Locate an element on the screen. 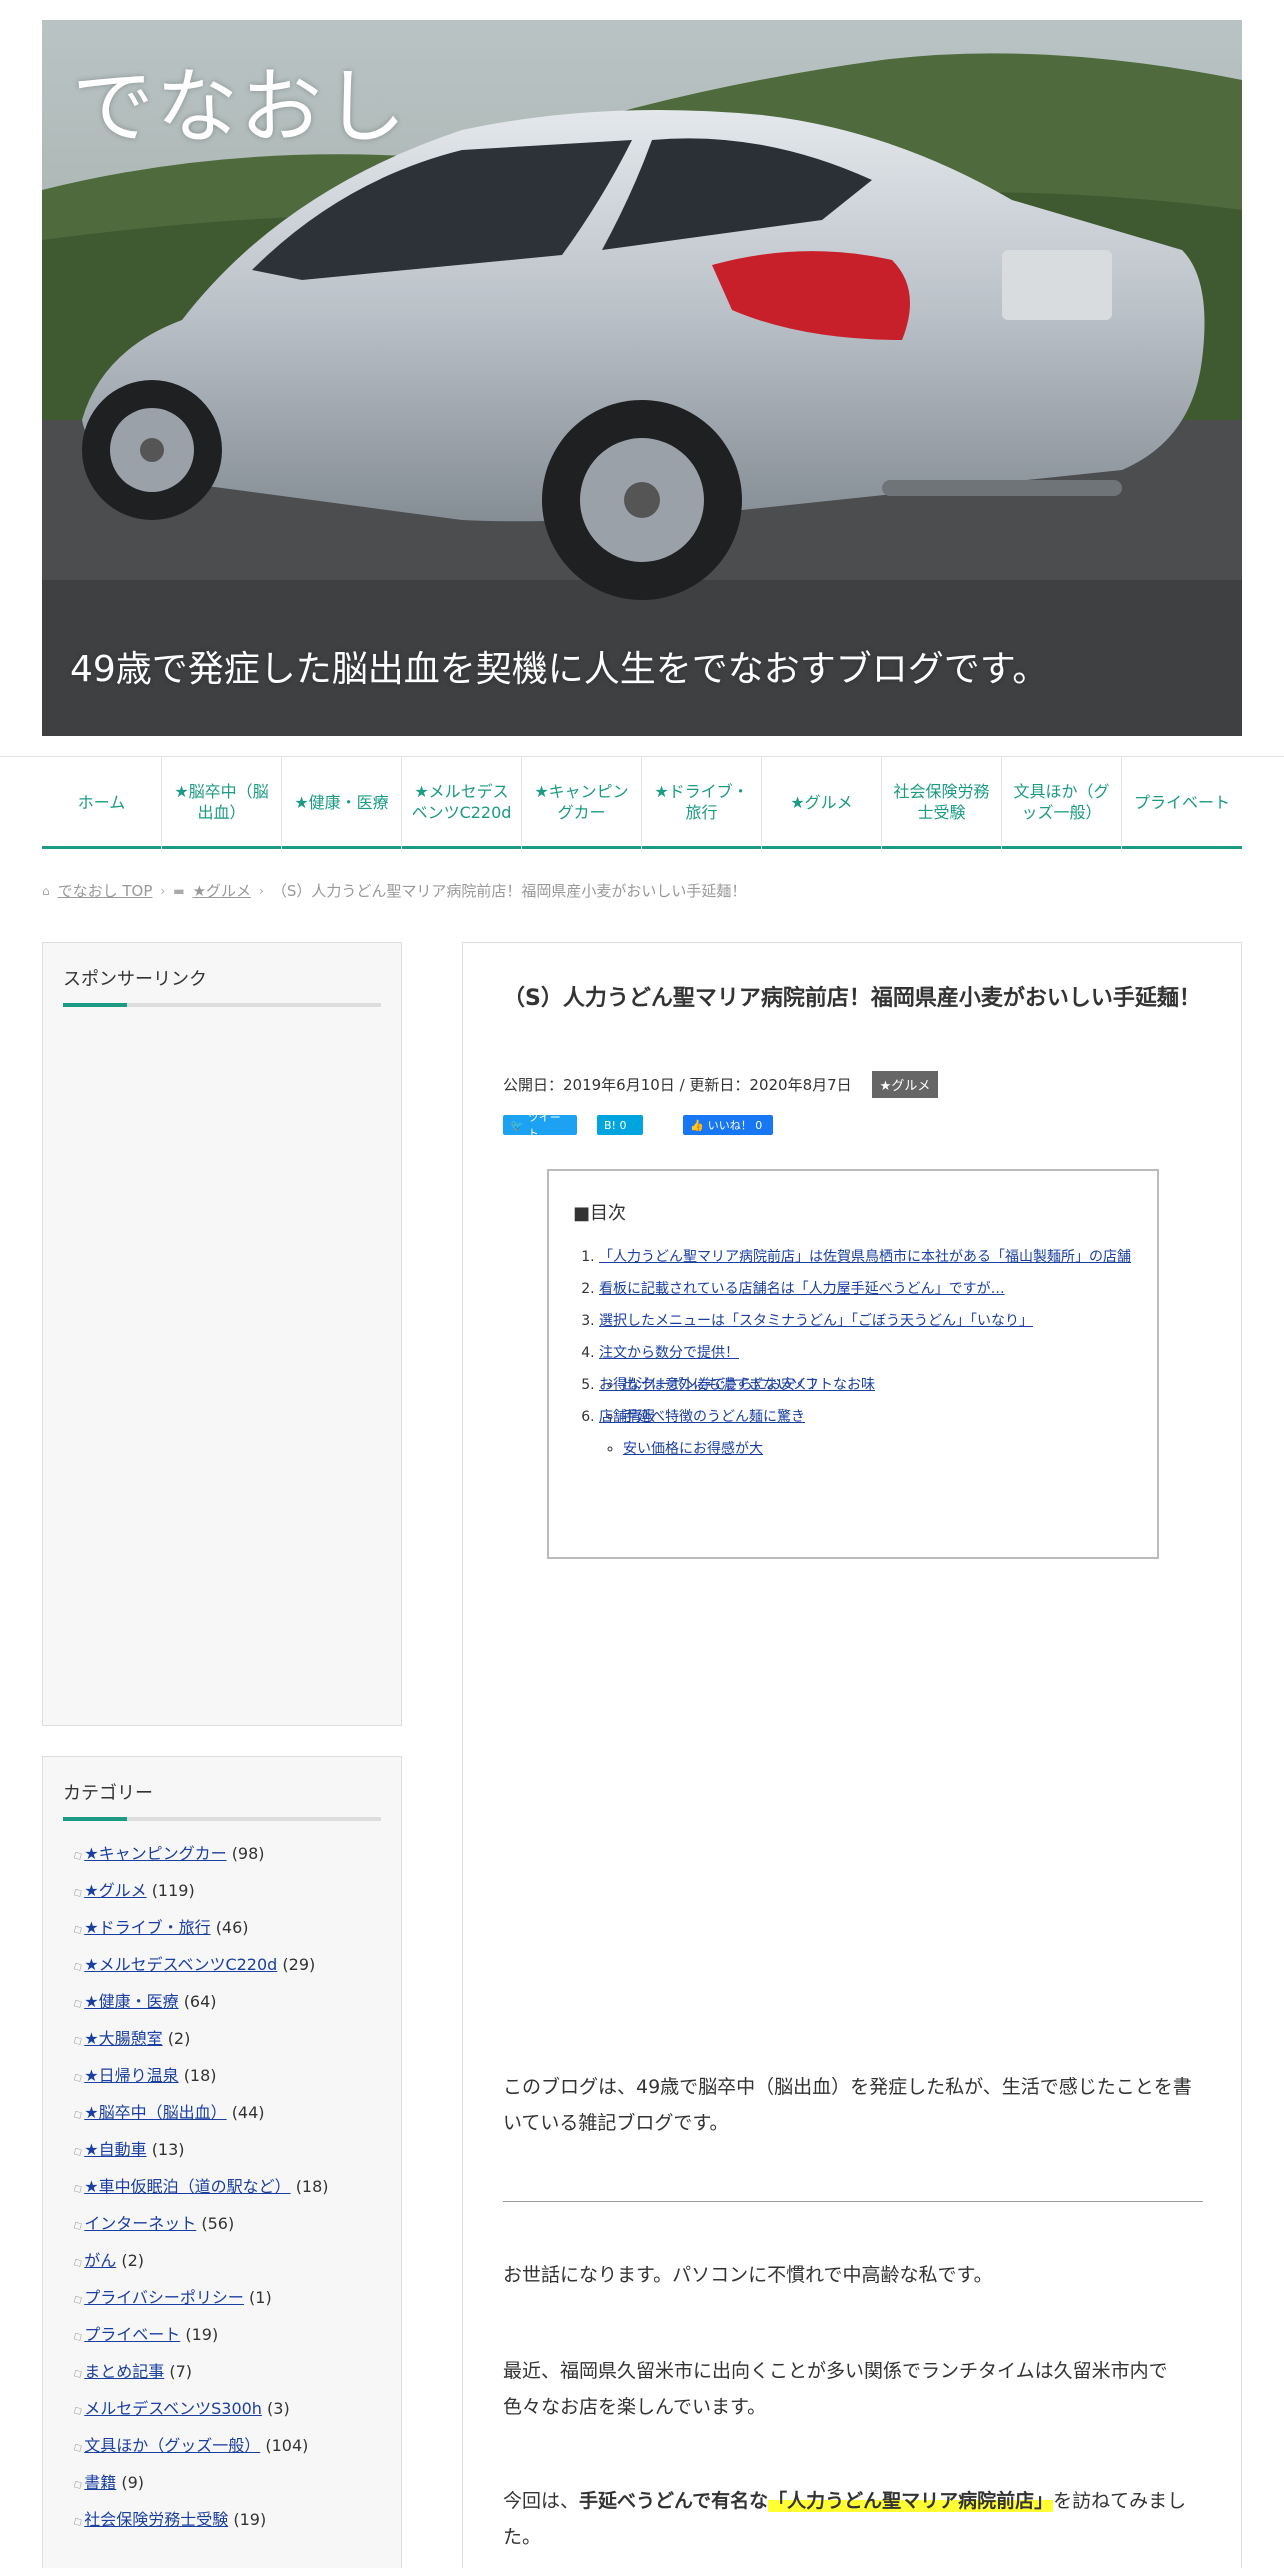 The height and width of the screenshot is (2568, 1284). sidebar-sponsor-widget: スポンサーリンク is located at coordinates (222, 1334).